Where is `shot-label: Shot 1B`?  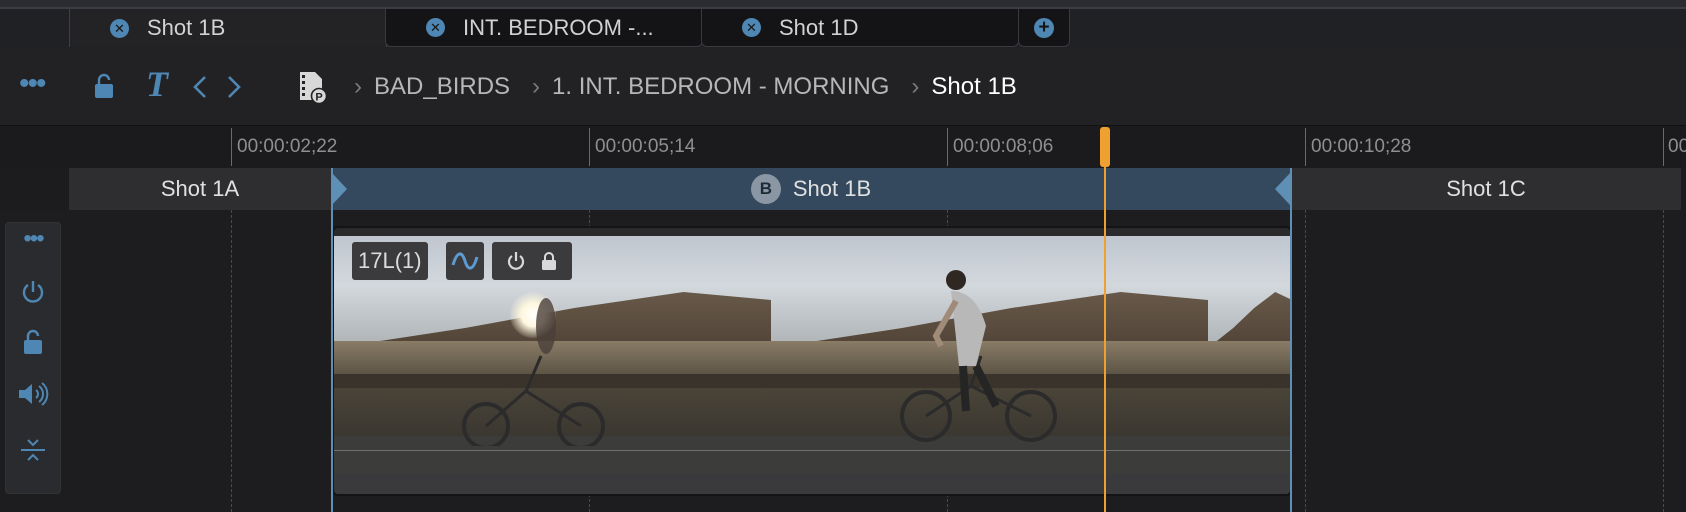 shot-label: Shot 1B is located at coordinates (832, 188).